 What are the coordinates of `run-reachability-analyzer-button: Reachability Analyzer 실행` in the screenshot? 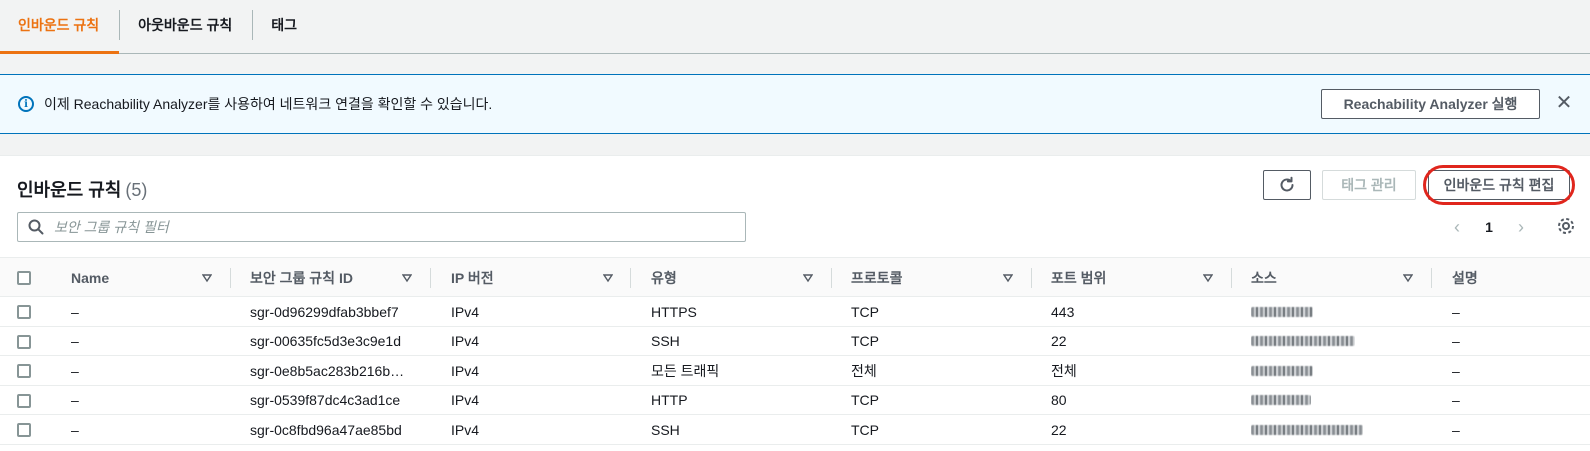 It's located at (1430, 104).